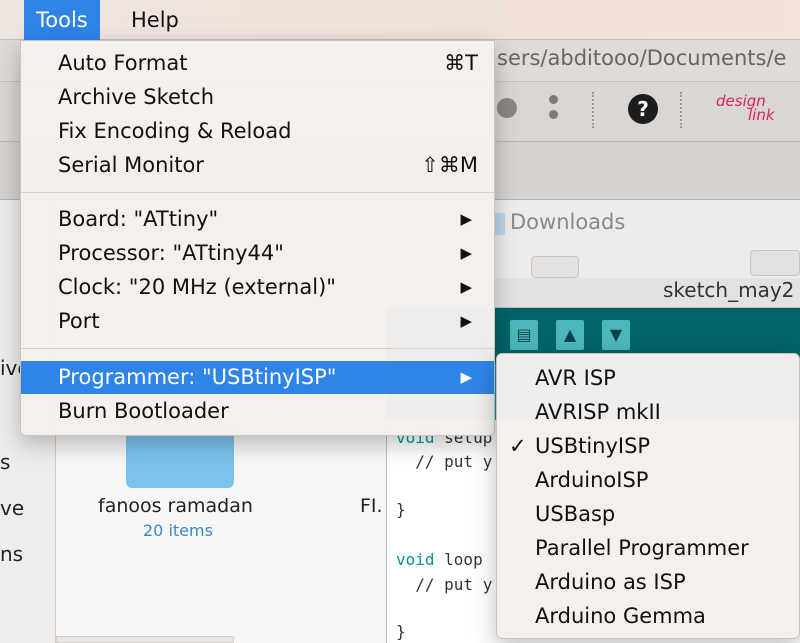  What do you see at coordinates (643, 109) in the screenshot?
I see `help-icon: ?` at bounding box center [643, 109].